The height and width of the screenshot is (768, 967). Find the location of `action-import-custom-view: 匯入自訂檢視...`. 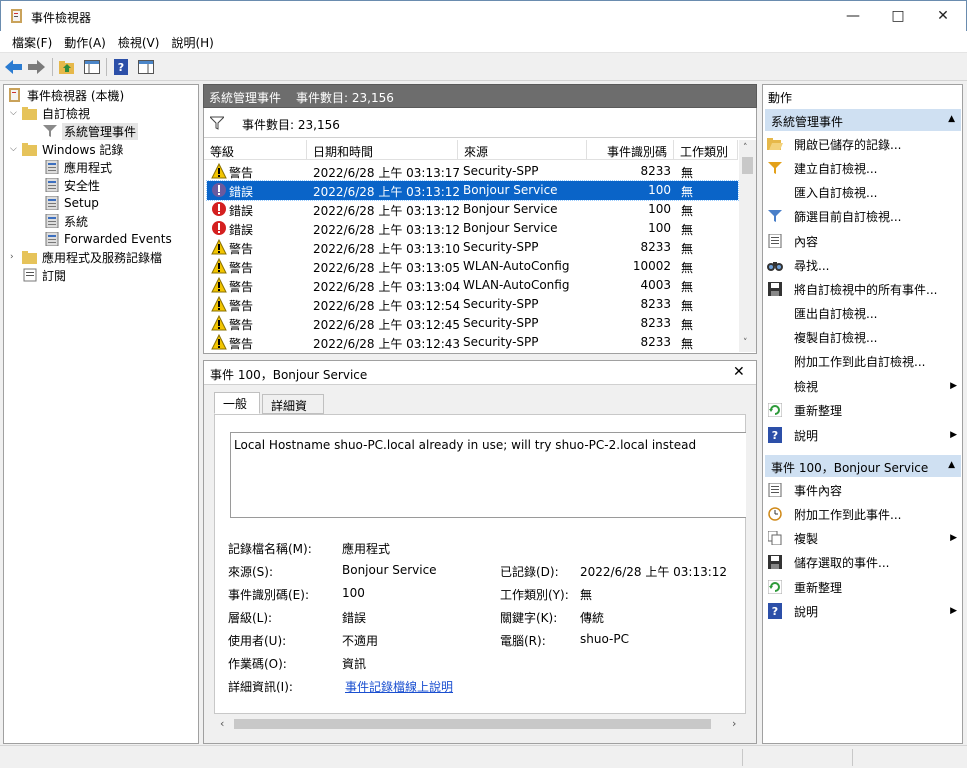

action-import-custom-view: 匯入自訂檢視... is located at coordinates (863, 192).